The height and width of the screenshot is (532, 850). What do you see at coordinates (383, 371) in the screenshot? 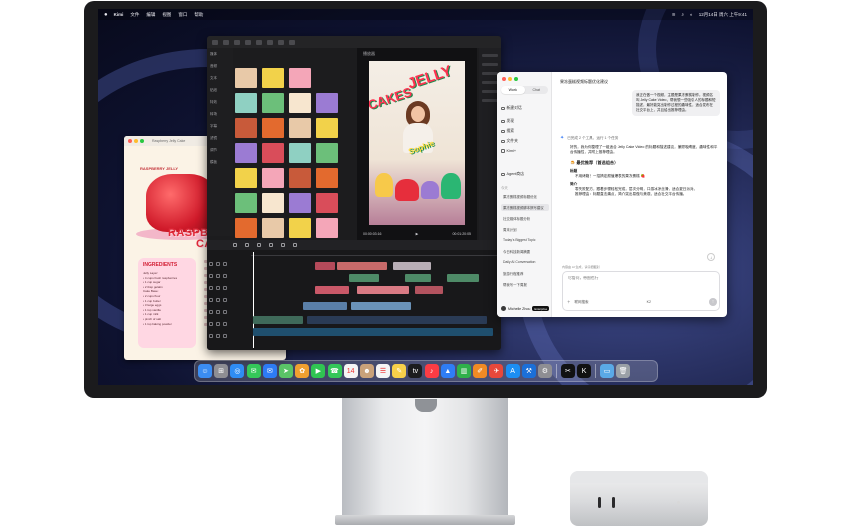
I see `reminders-icon: ☰` at bounding box center [383, 371].